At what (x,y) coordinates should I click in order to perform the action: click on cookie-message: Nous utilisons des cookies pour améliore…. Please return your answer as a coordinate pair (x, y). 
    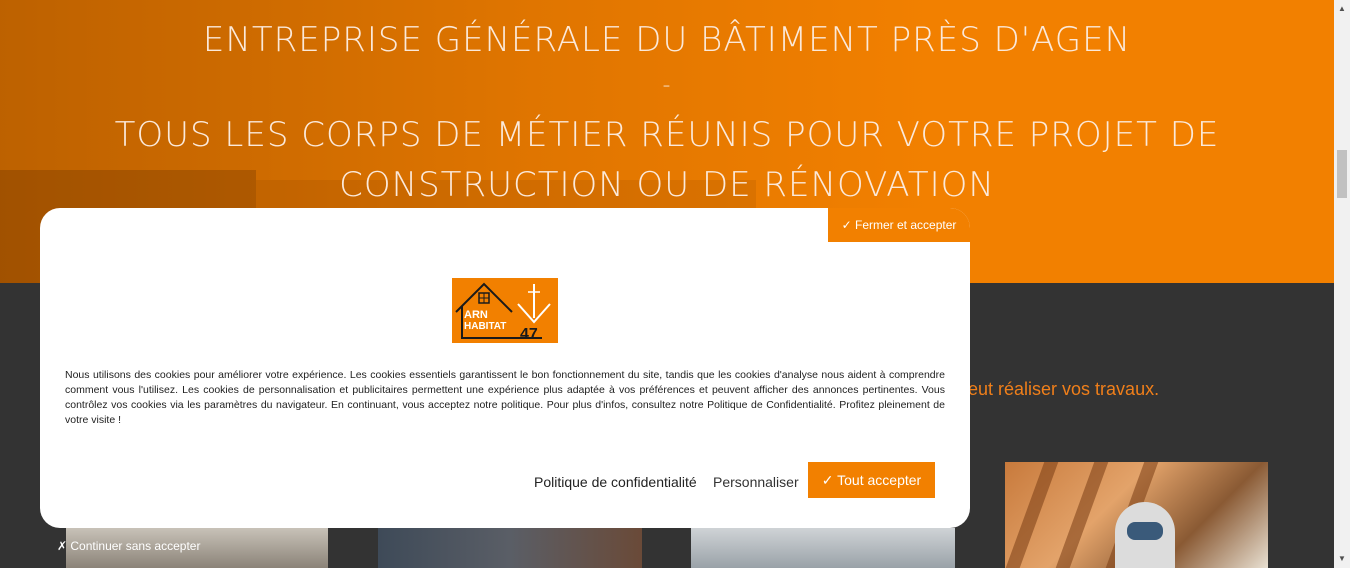
    Looking at the image, I should click on (505, 397).